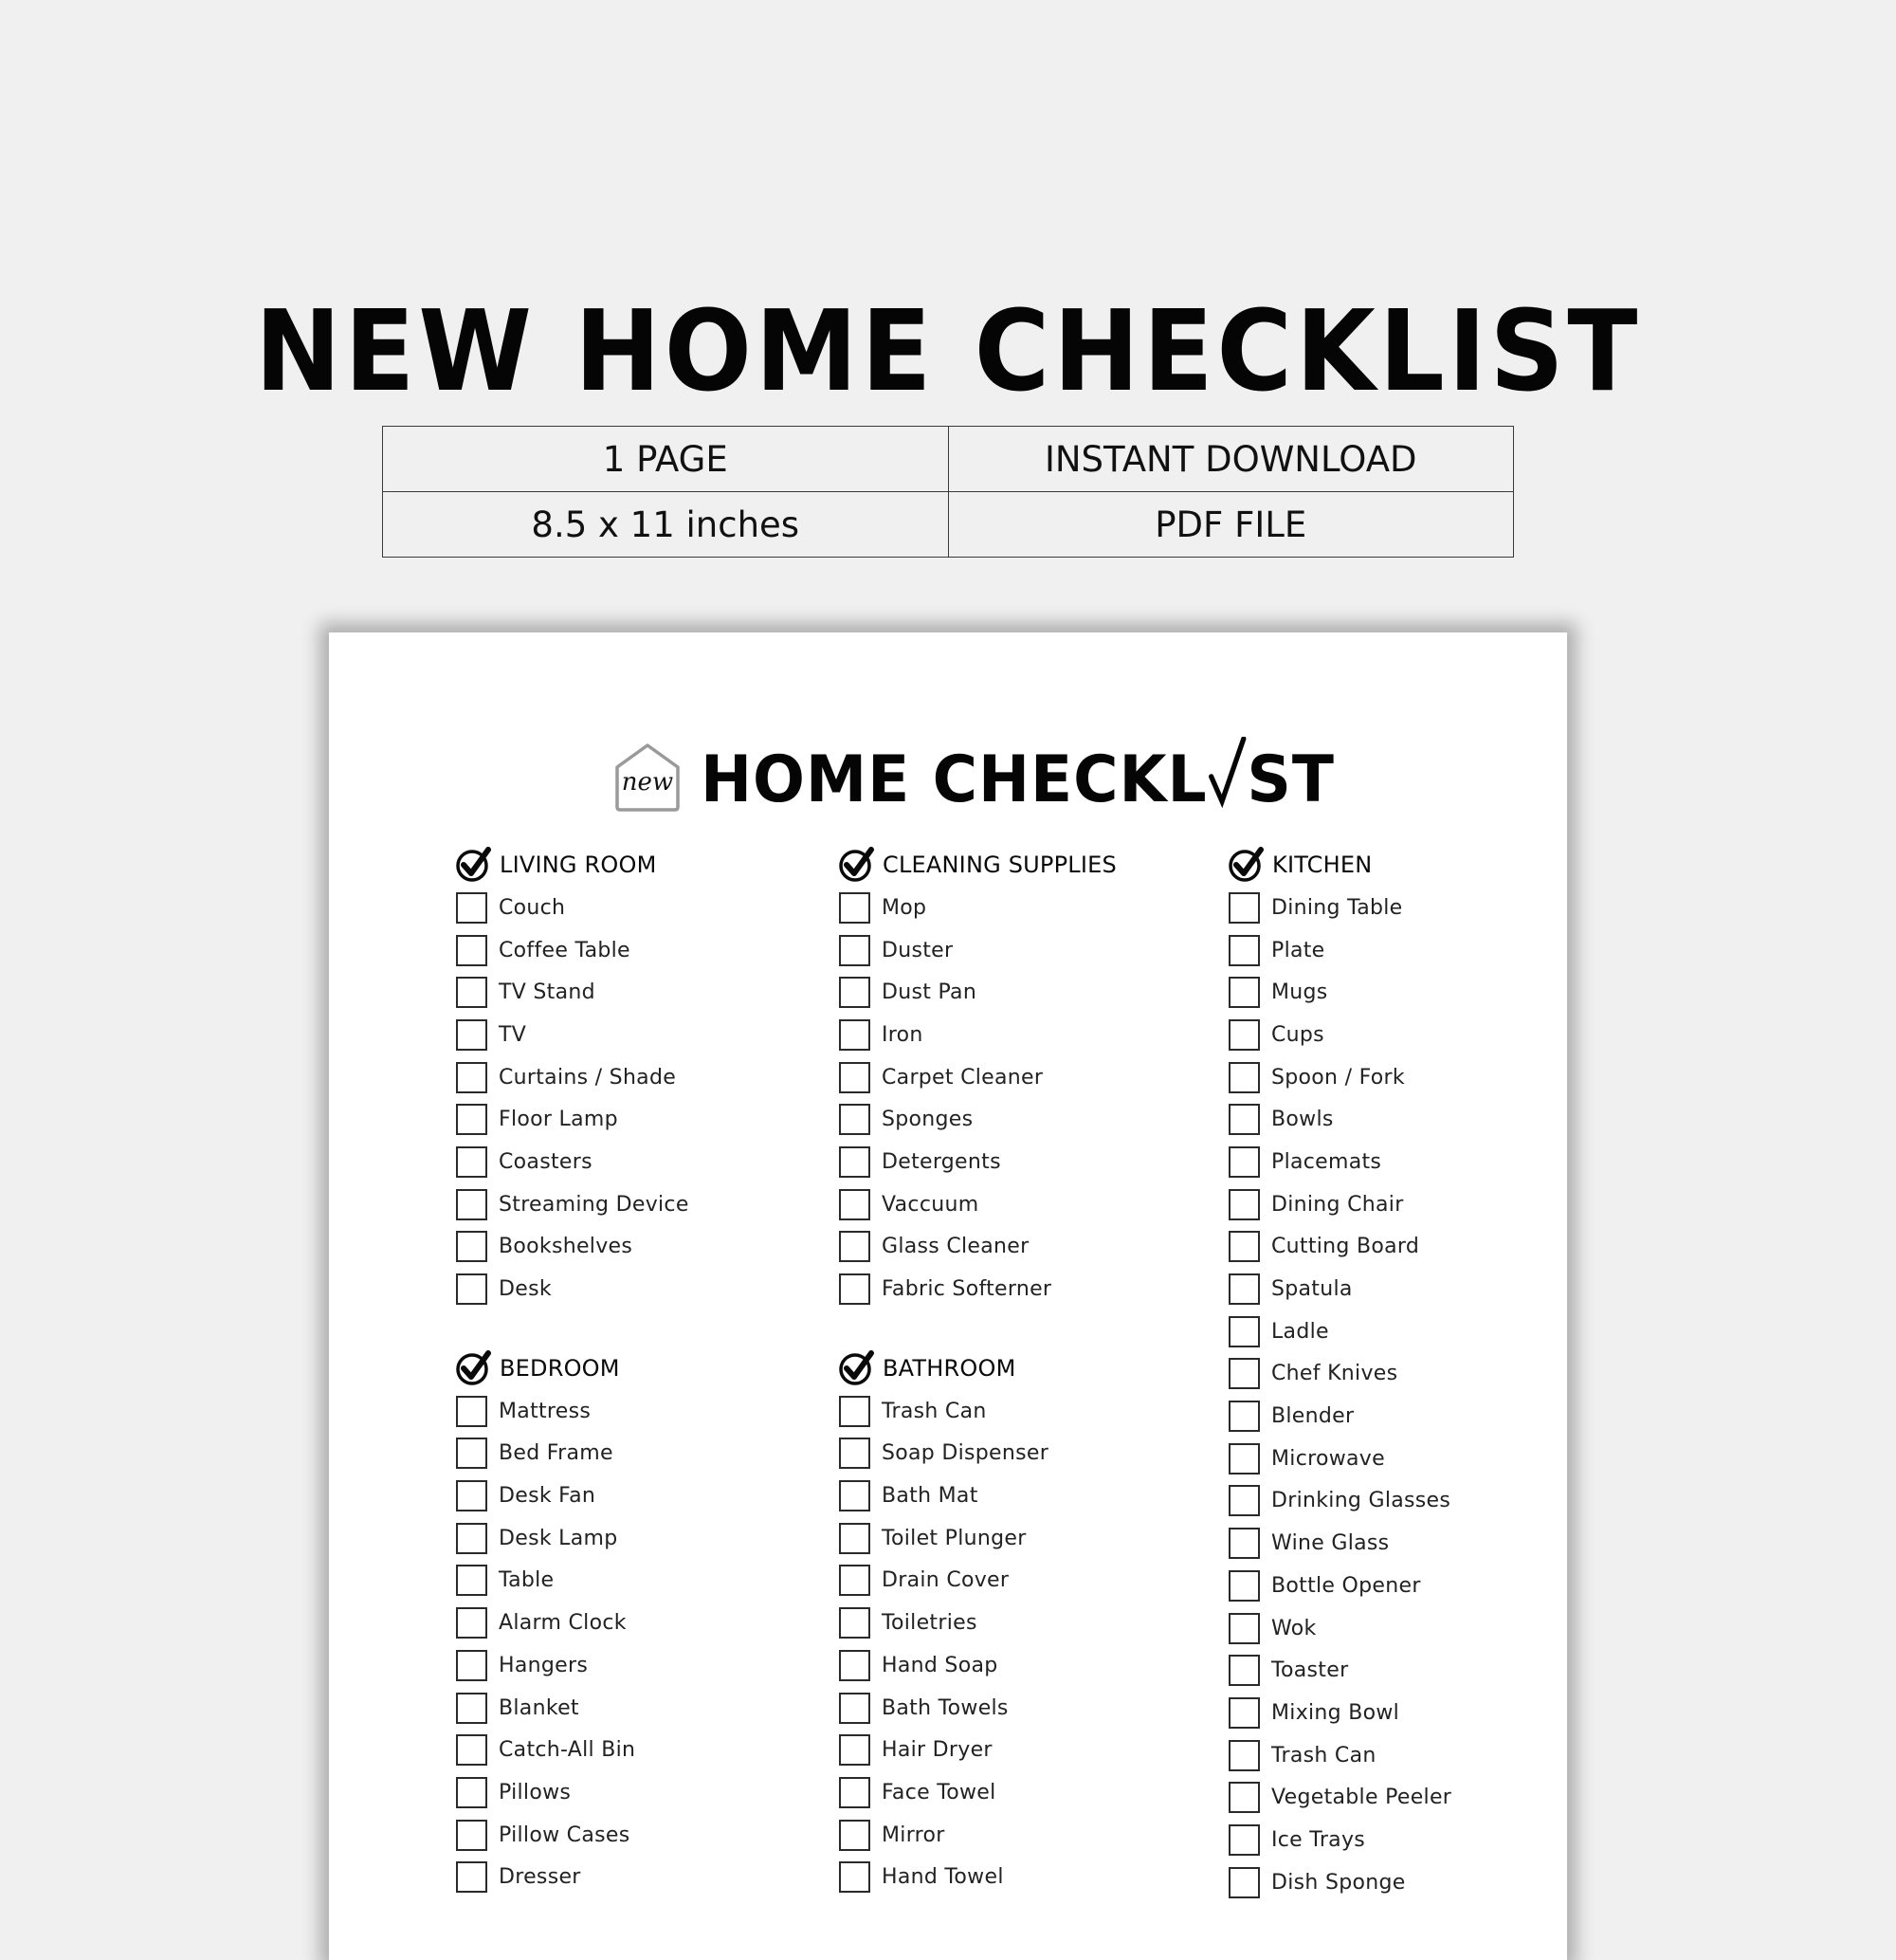  What do you see at coordinates (1408, 908) in the screenshot?
I see `checklist-item: Dining Table` at bounding box center [1408, 908].